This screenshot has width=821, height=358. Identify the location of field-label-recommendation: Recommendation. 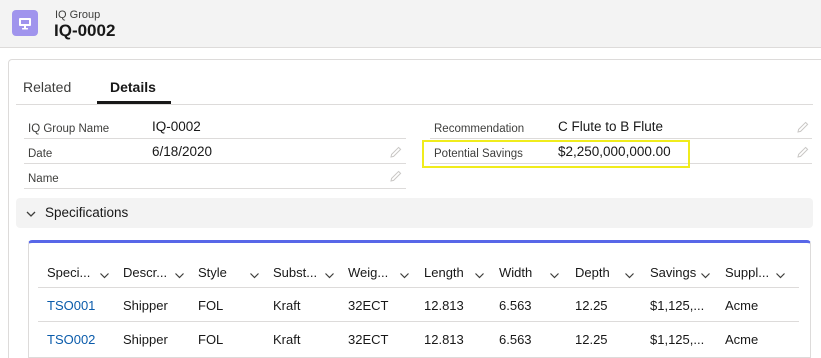
(479, 129).